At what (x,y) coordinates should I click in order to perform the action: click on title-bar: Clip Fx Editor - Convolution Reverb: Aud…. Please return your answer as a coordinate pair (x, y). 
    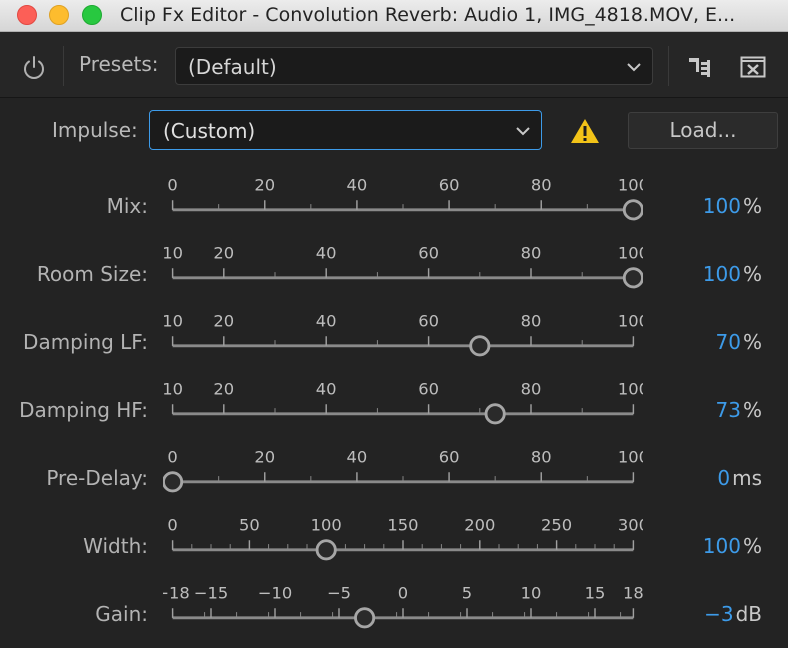
    Looking at the image, I should click on (394, 16).